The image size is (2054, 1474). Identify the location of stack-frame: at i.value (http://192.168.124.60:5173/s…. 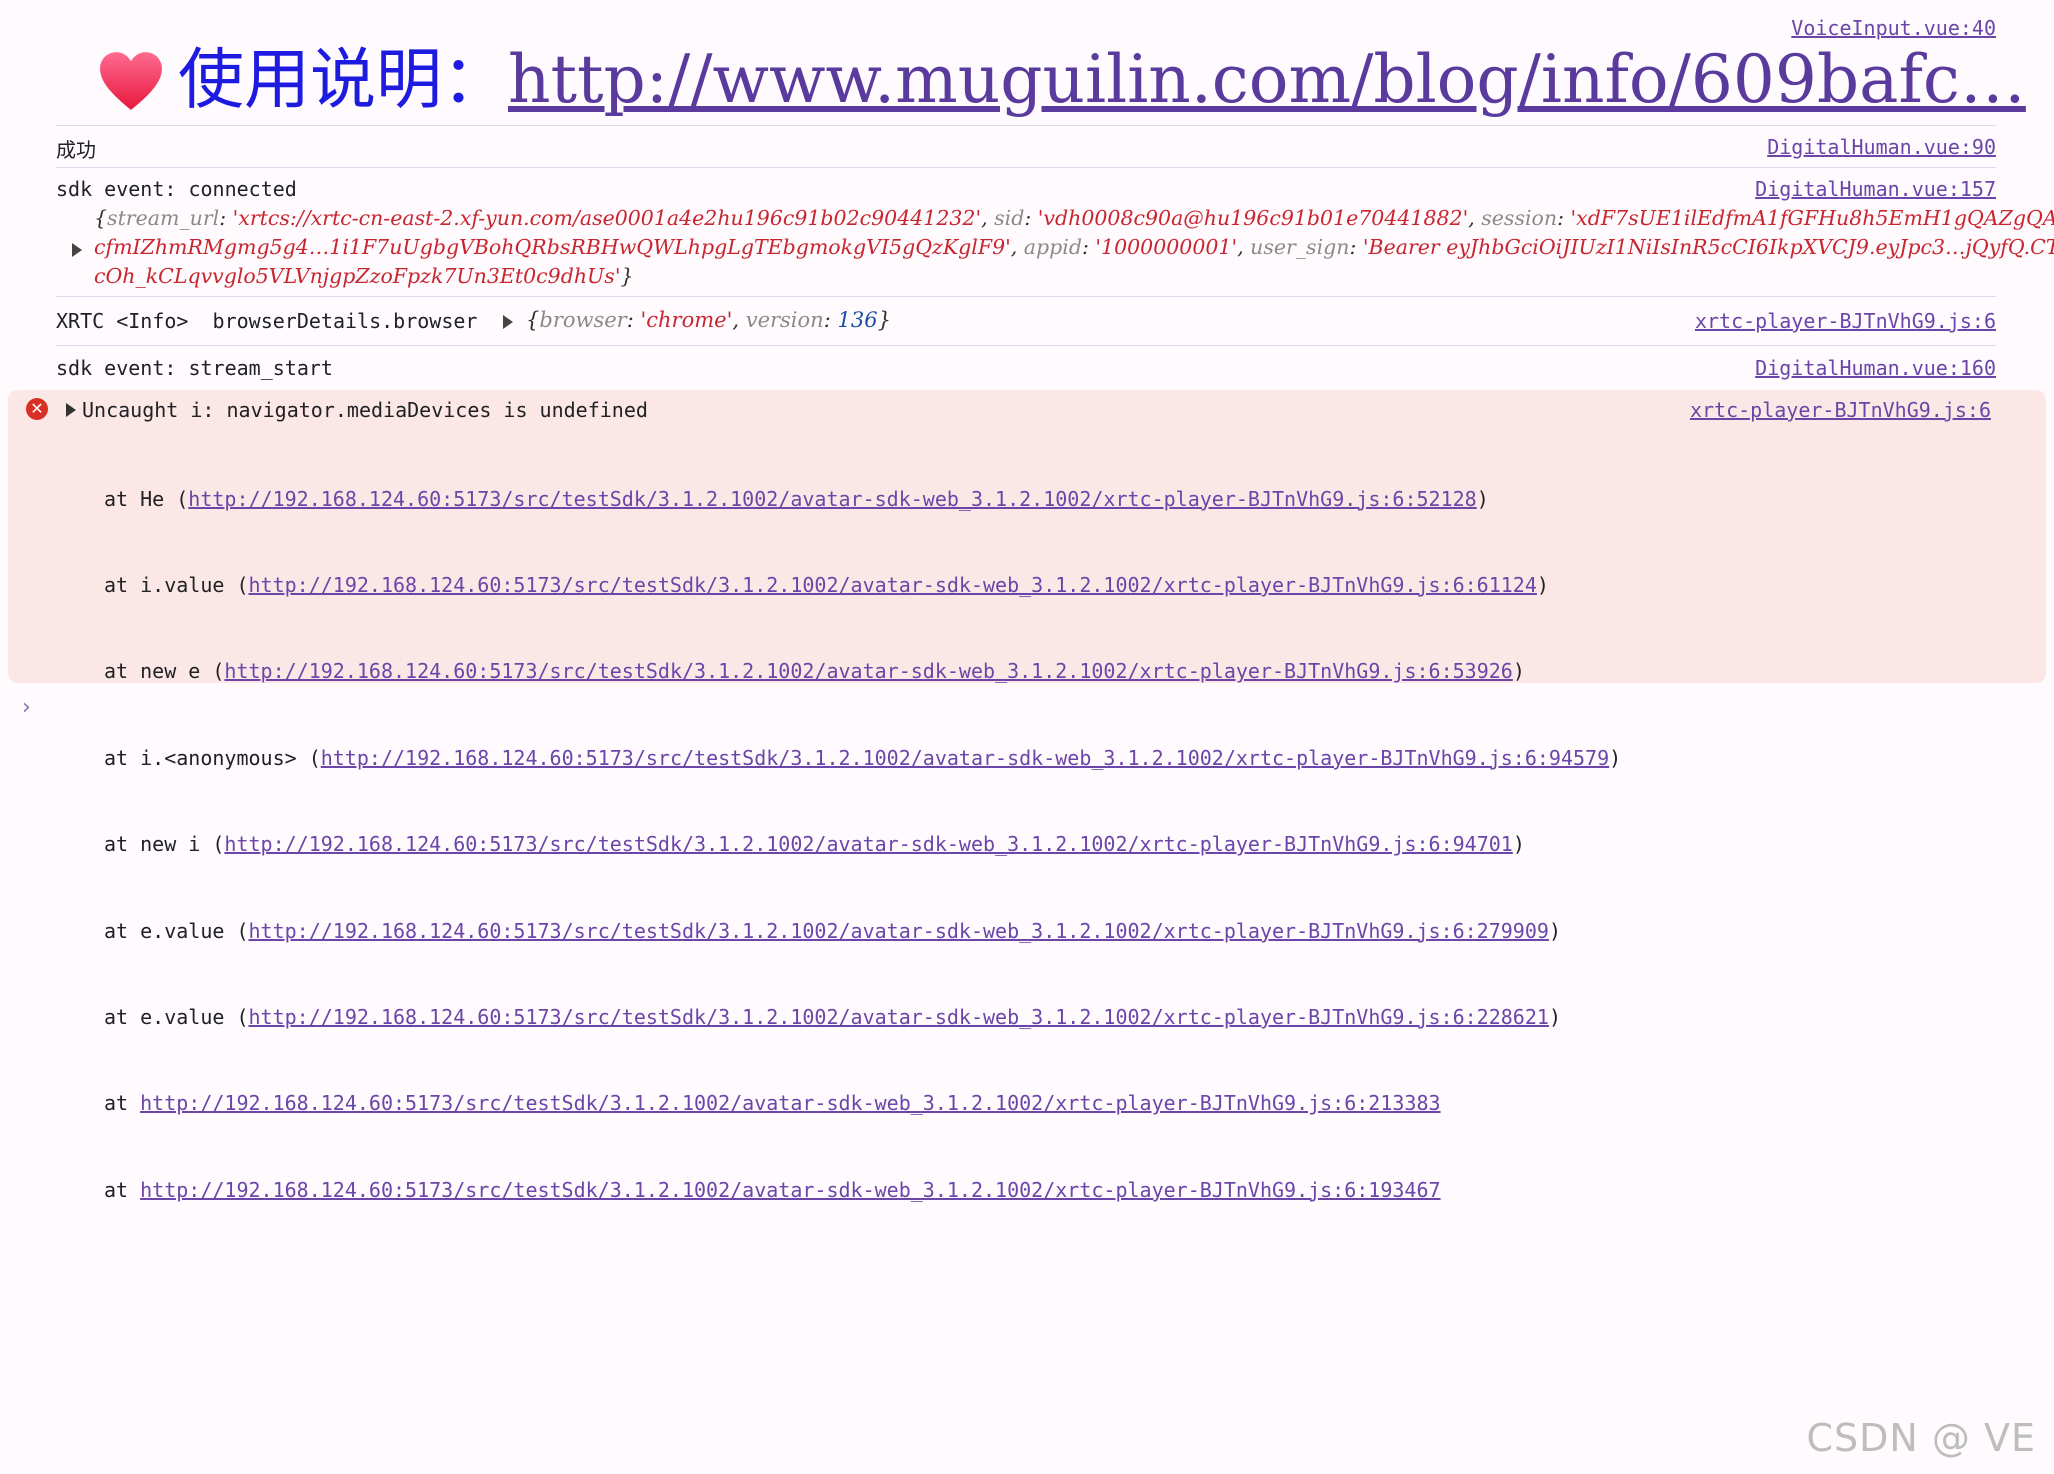
(826, 584).